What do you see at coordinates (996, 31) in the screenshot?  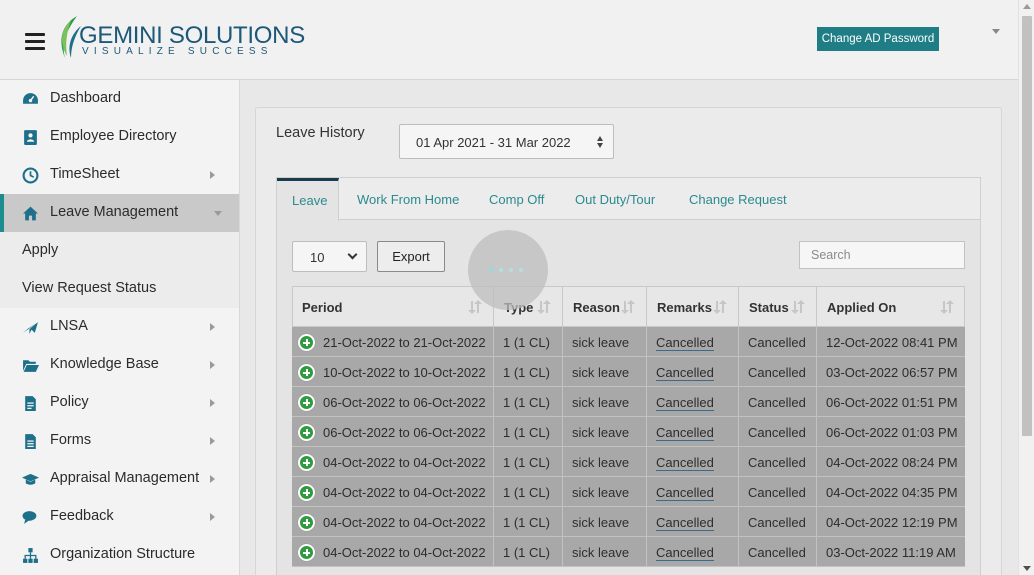 I see `user-menu-caret-icon` at bounding box center [996, 31].